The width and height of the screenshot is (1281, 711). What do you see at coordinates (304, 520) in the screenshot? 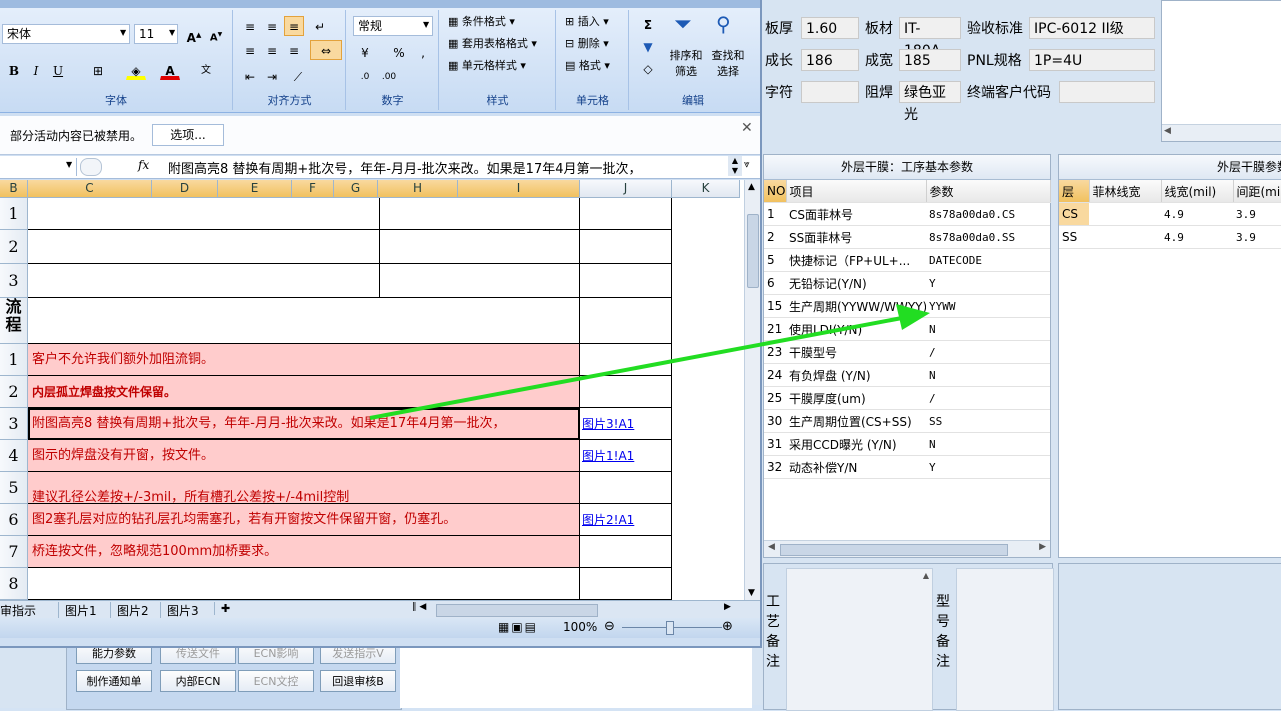
I see `worksheet-cell: 图2塞孔层对应的钻孔层孔均需塞孔，若有开窗按文件保留开窗，仍塞孔。` at bounding box center [304, 520].